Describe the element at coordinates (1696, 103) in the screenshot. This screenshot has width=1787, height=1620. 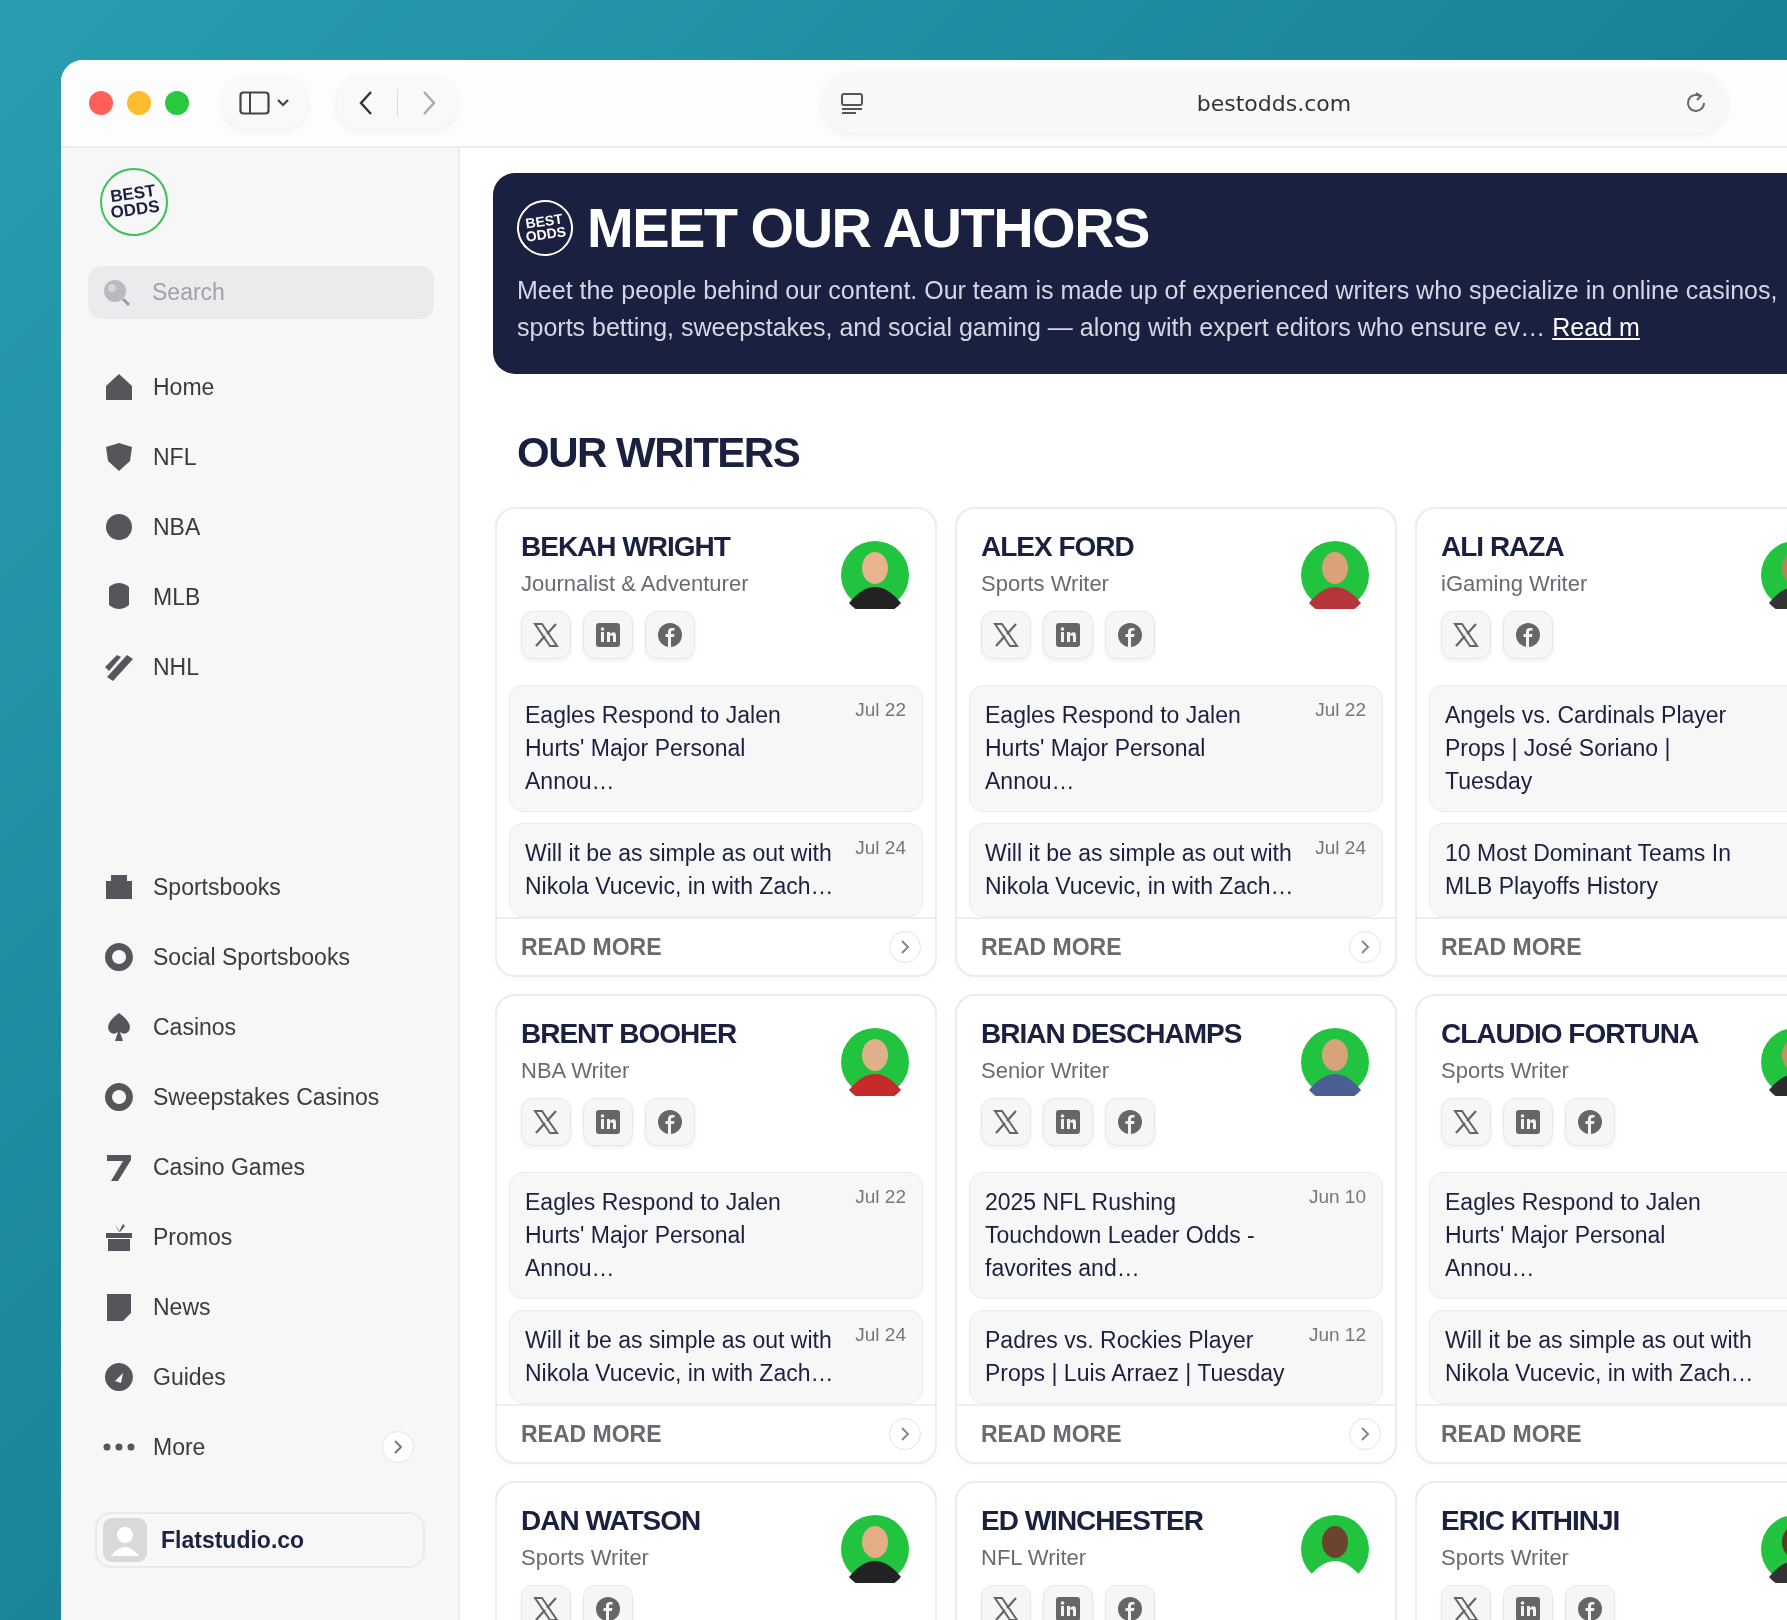
I see `reload-icon` at that location.